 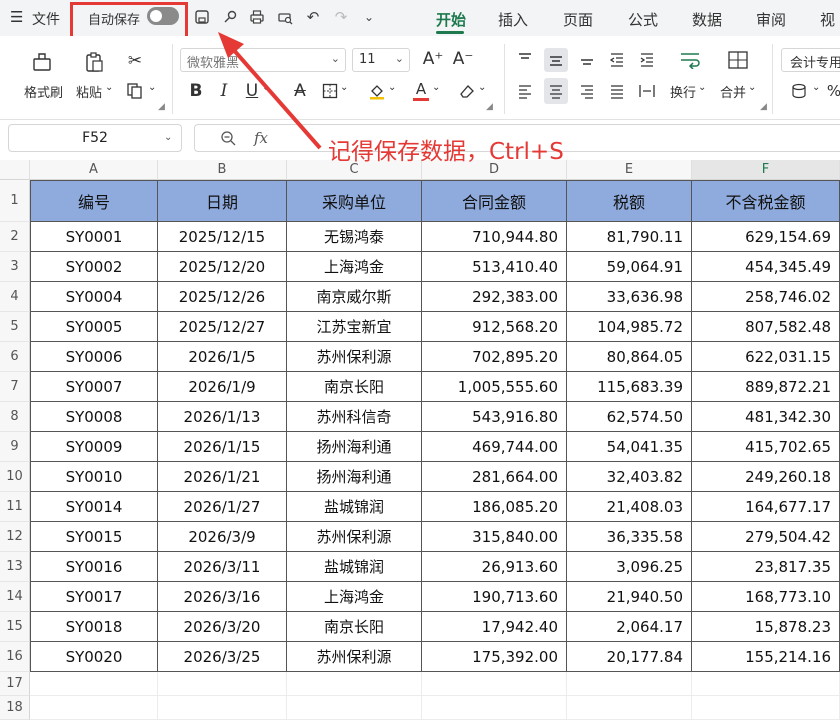 What do you see at coordinates (556, 91) in the screenshot?
I see `align-center-icon` at bounding box center [556, 91].